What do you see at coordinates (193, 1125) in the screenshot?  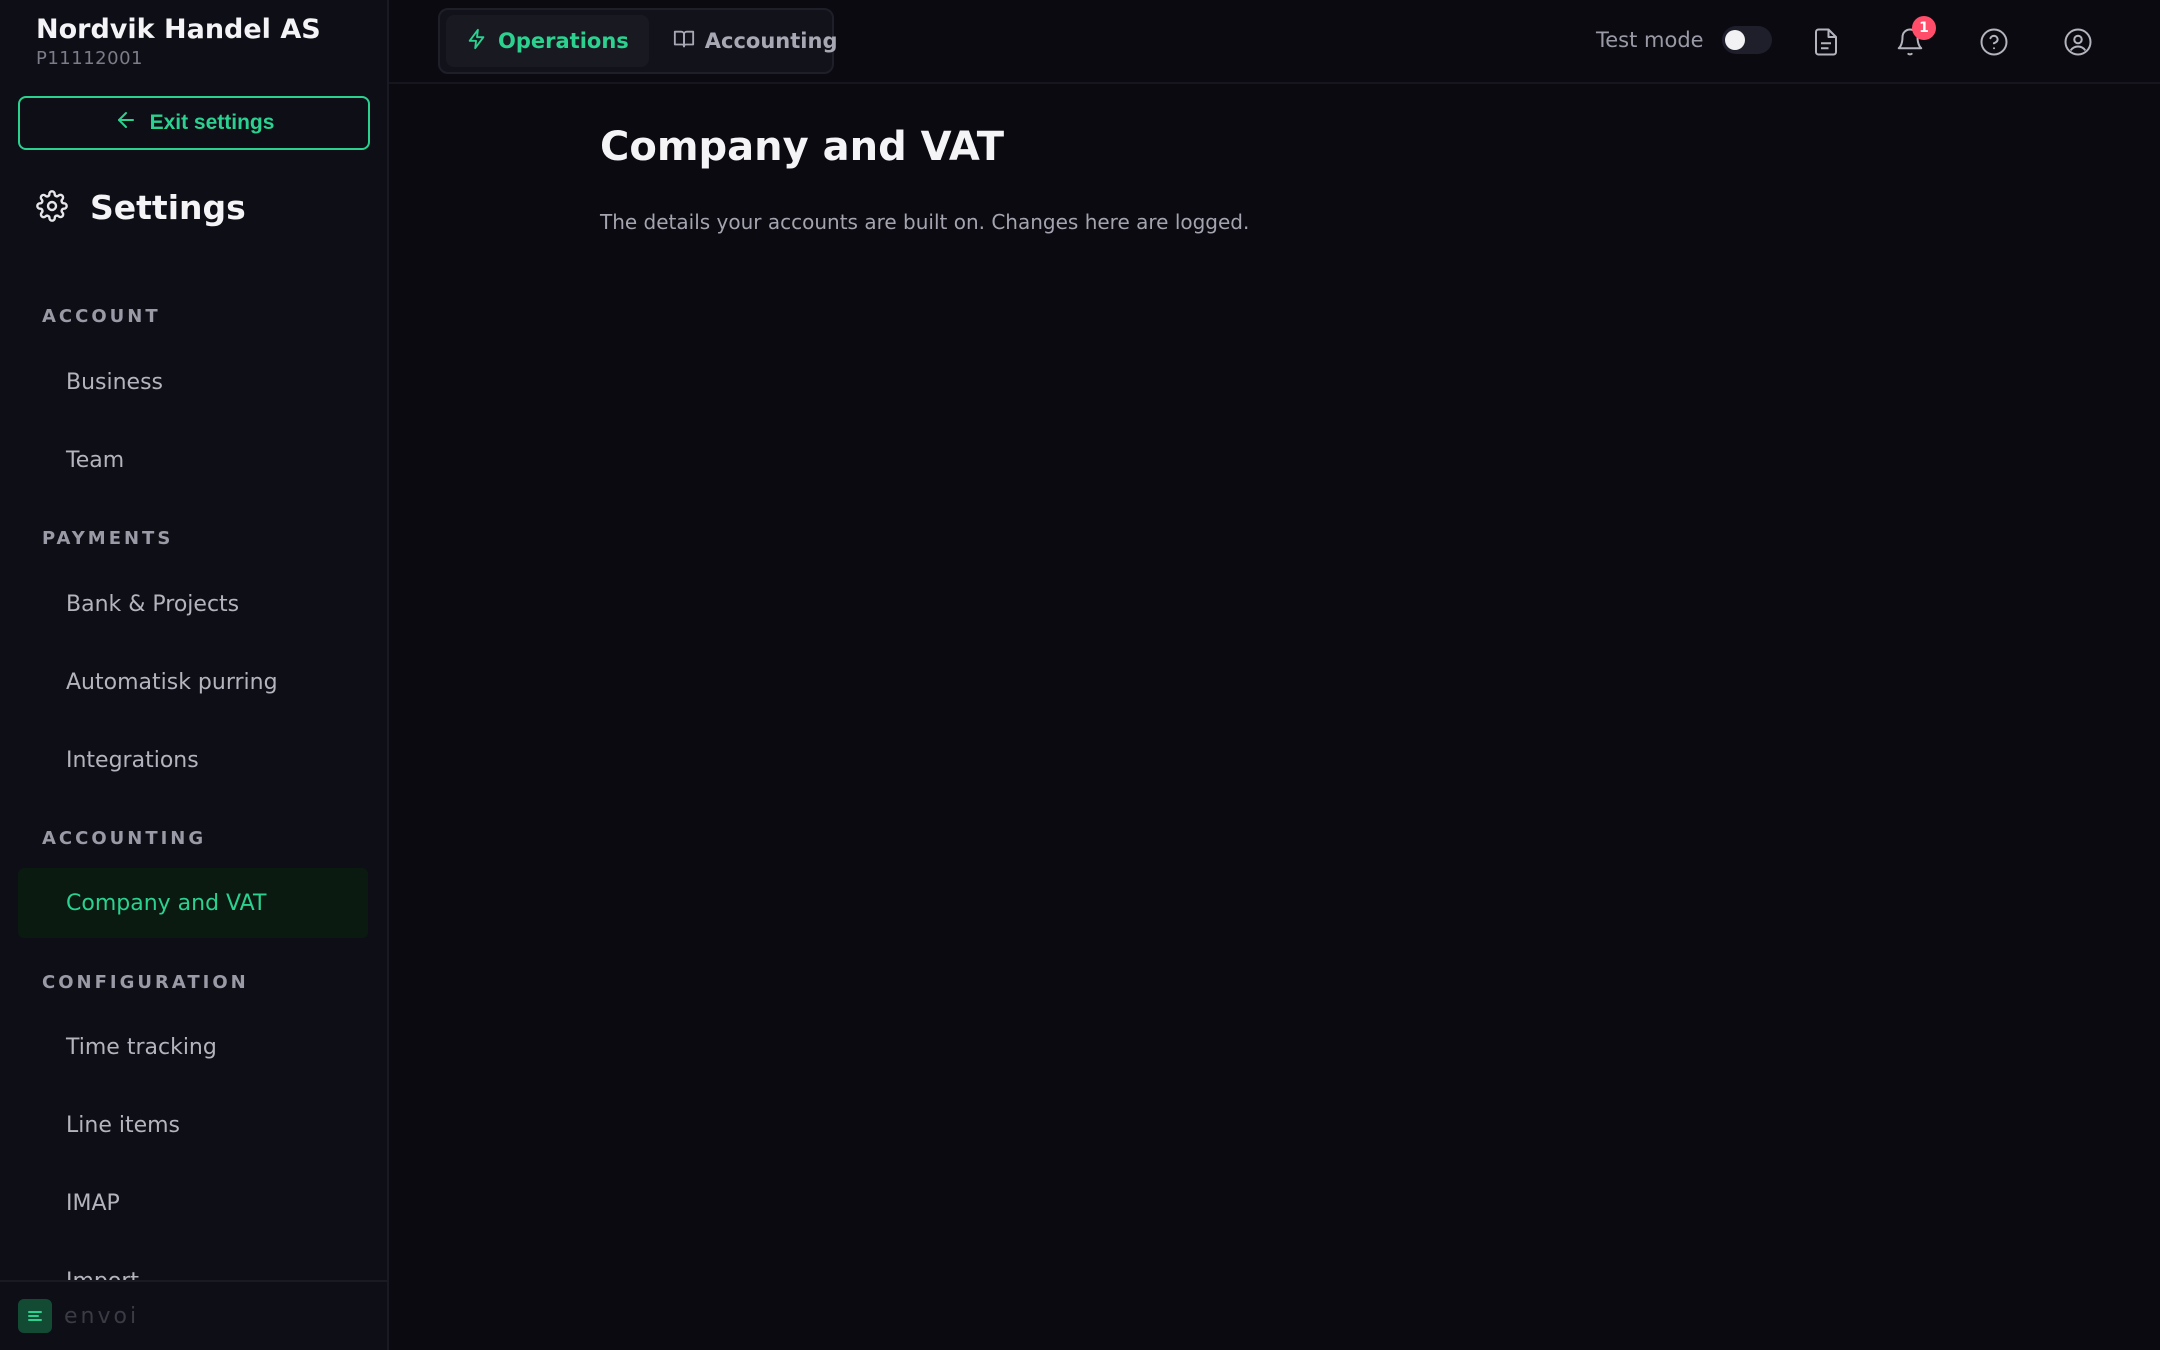 I see `sidebar-item-line-items: Line items` at bounding box center [193, 1125].